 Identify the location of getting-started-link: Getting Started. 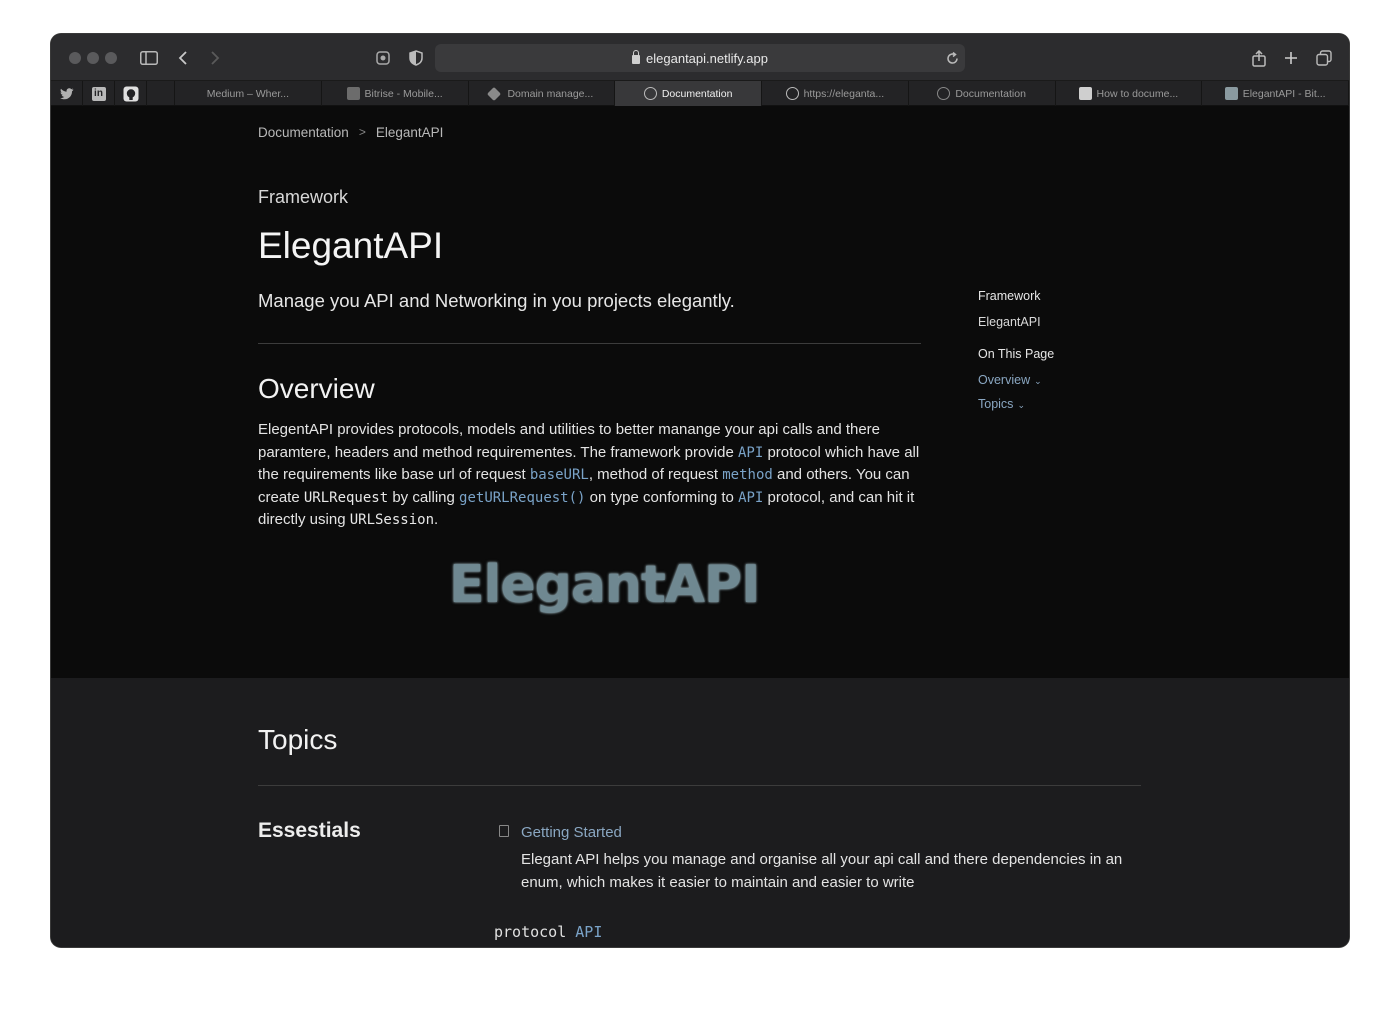
(571, 832).